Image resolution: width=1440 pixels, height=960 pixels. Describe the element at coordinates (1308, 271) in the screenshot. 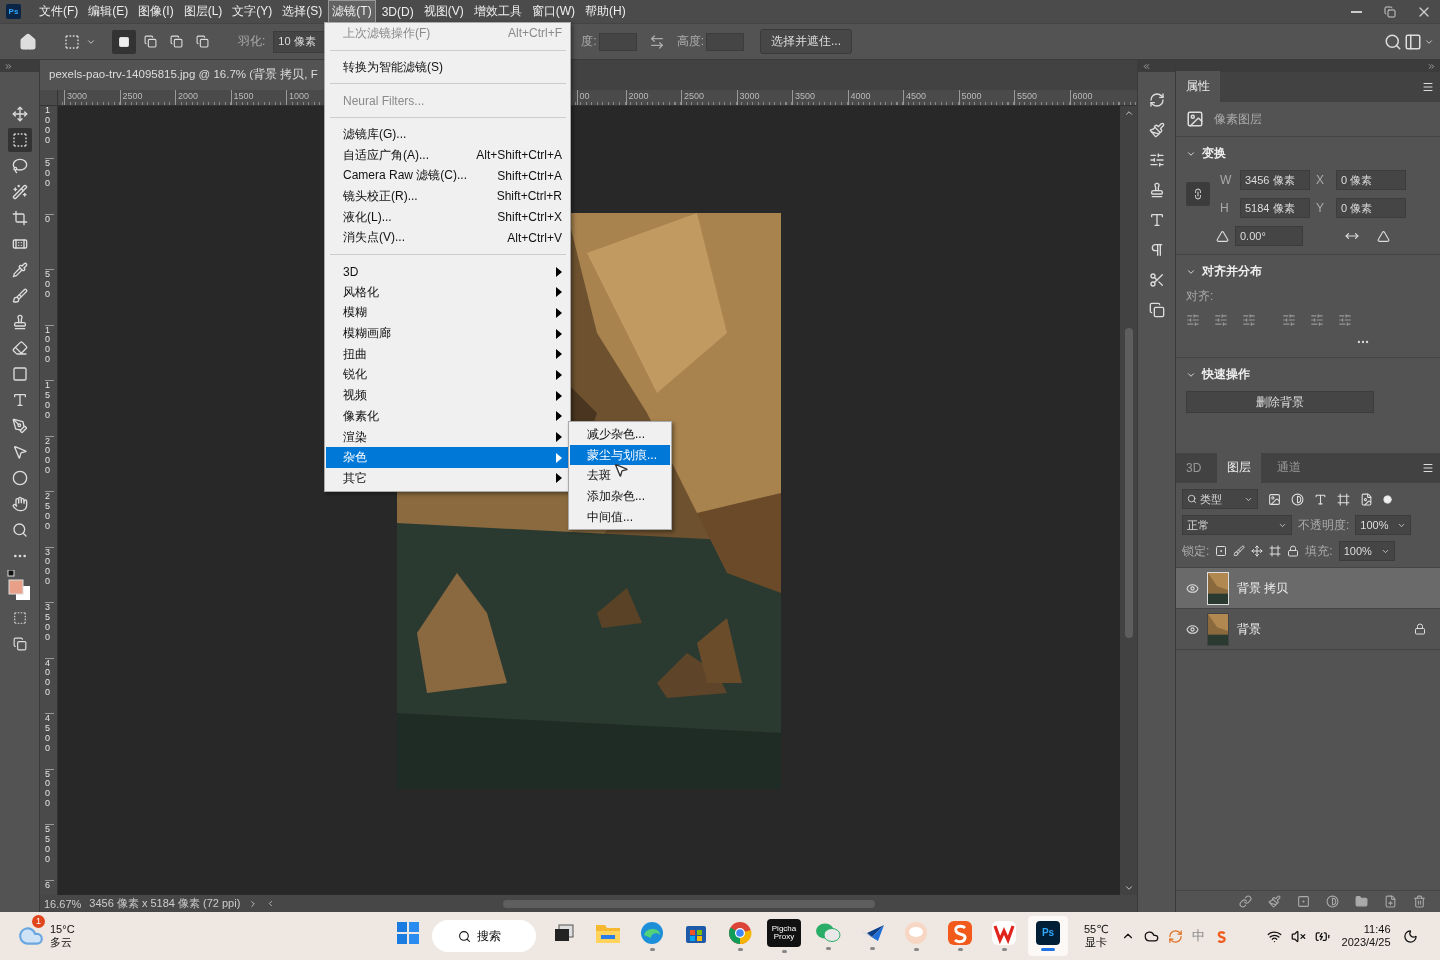

I see `section-header: 对齐并分布` at that location.